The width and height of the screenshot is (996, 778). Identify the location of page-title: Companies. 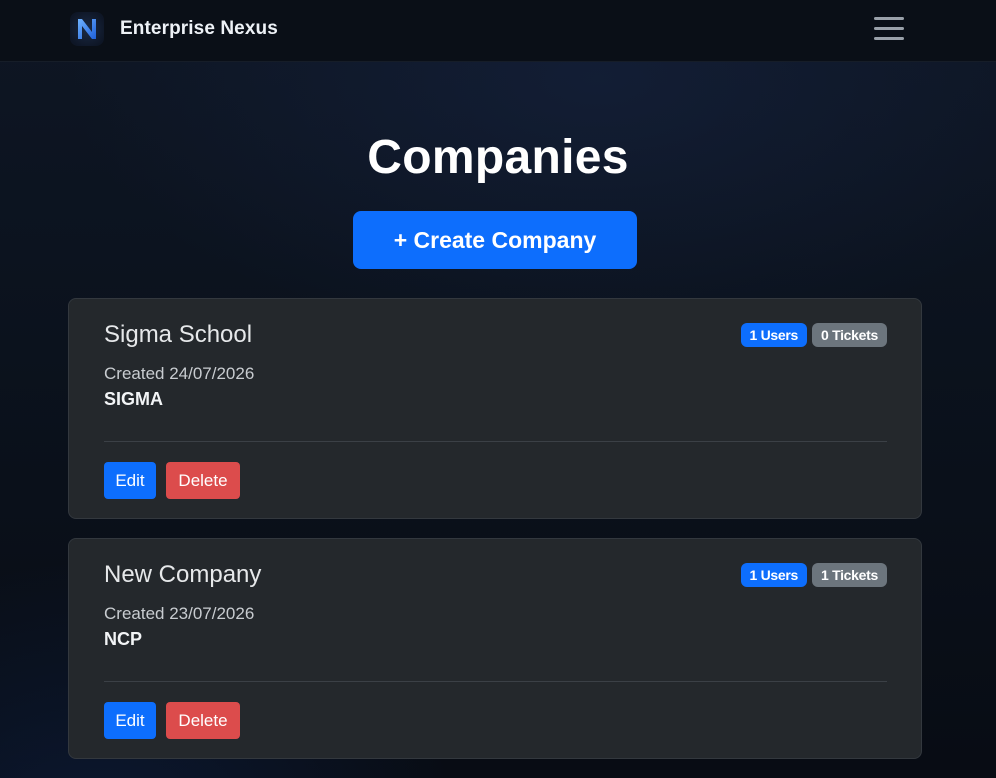
(498, 157).